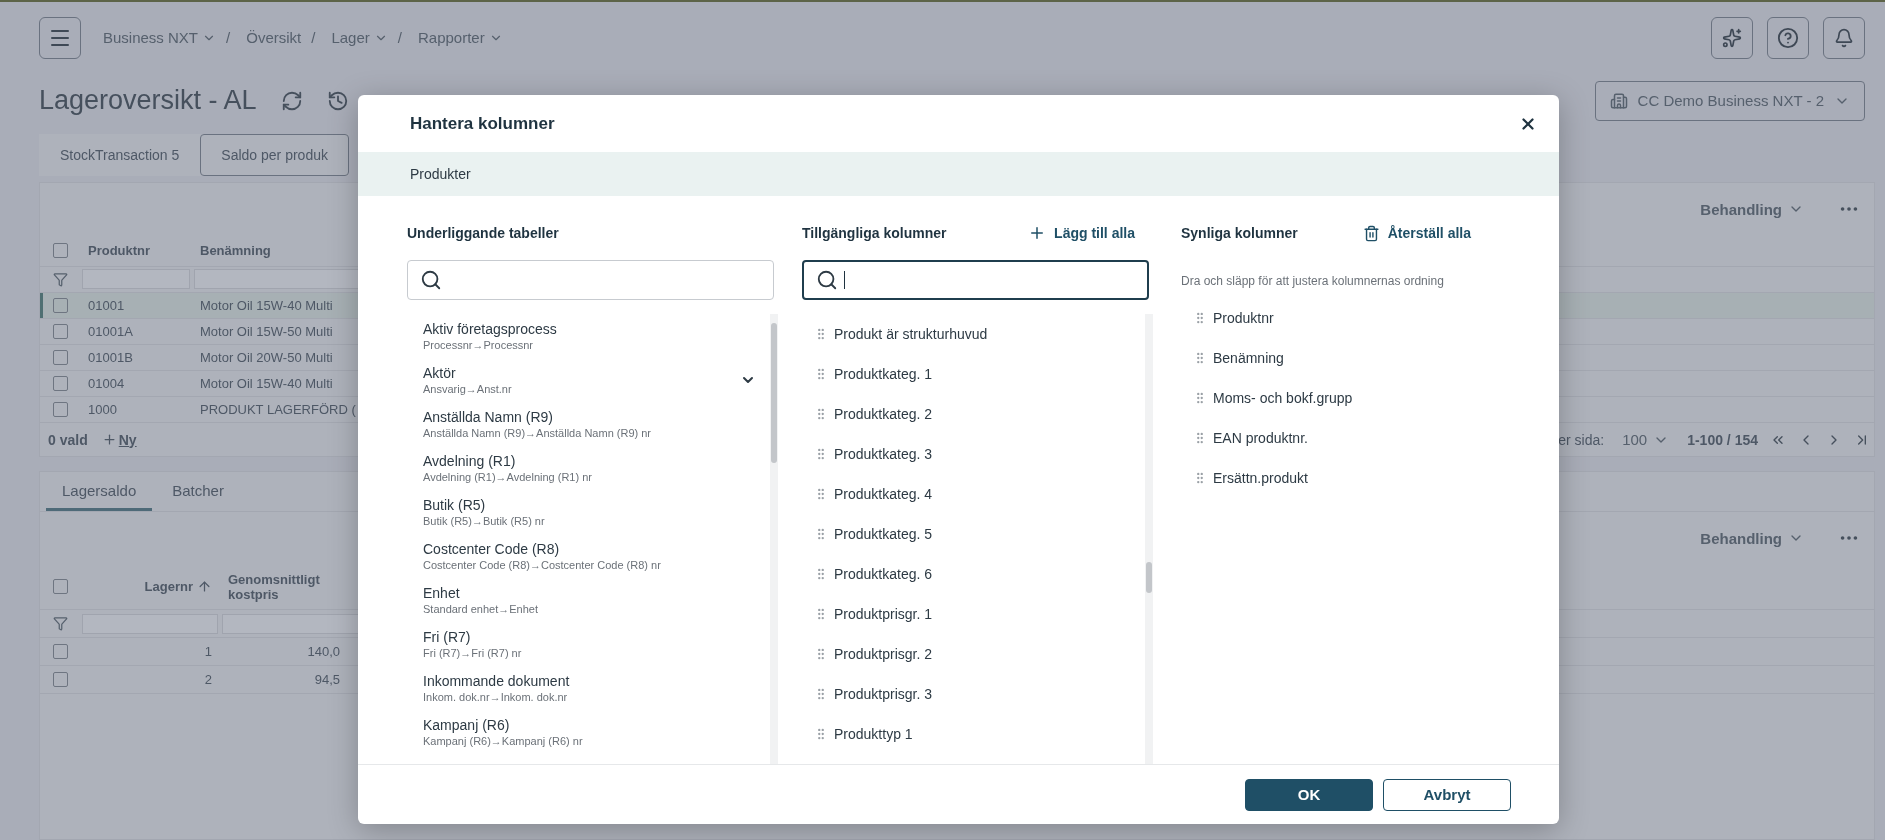 Image resolution: width=1885 pixels, height=840 pixels. What do you see at coordinates (1356, 478) in the screenshot?
I see `column-list-item: Ersättn.produkt` at bounding box center [1356, 478].